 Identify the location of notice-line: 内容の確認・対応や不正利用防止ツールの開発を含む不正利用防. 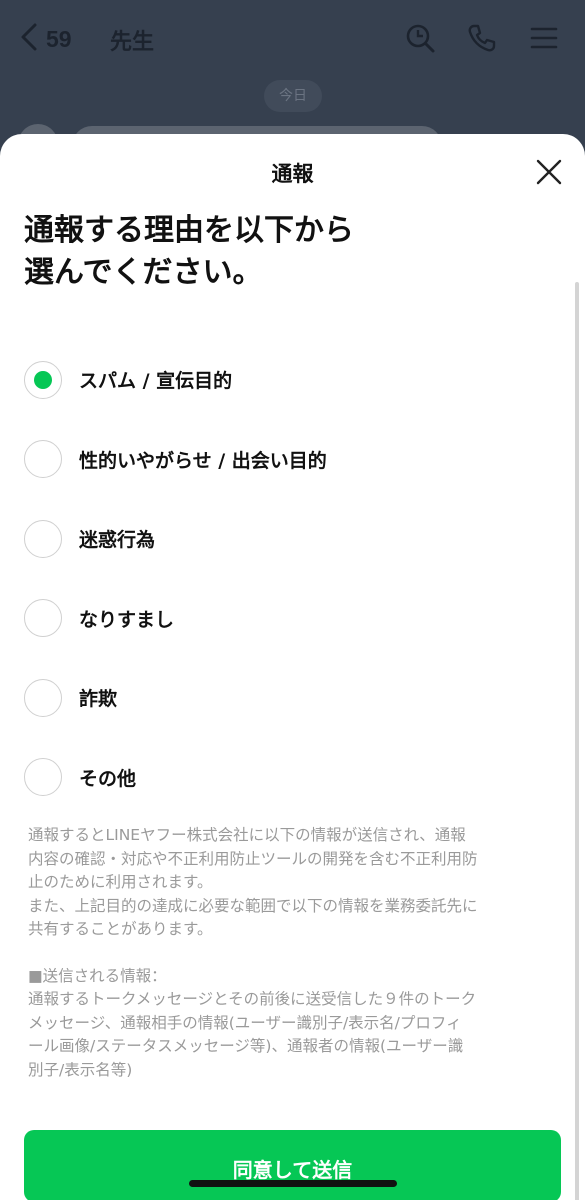
(253, 858).